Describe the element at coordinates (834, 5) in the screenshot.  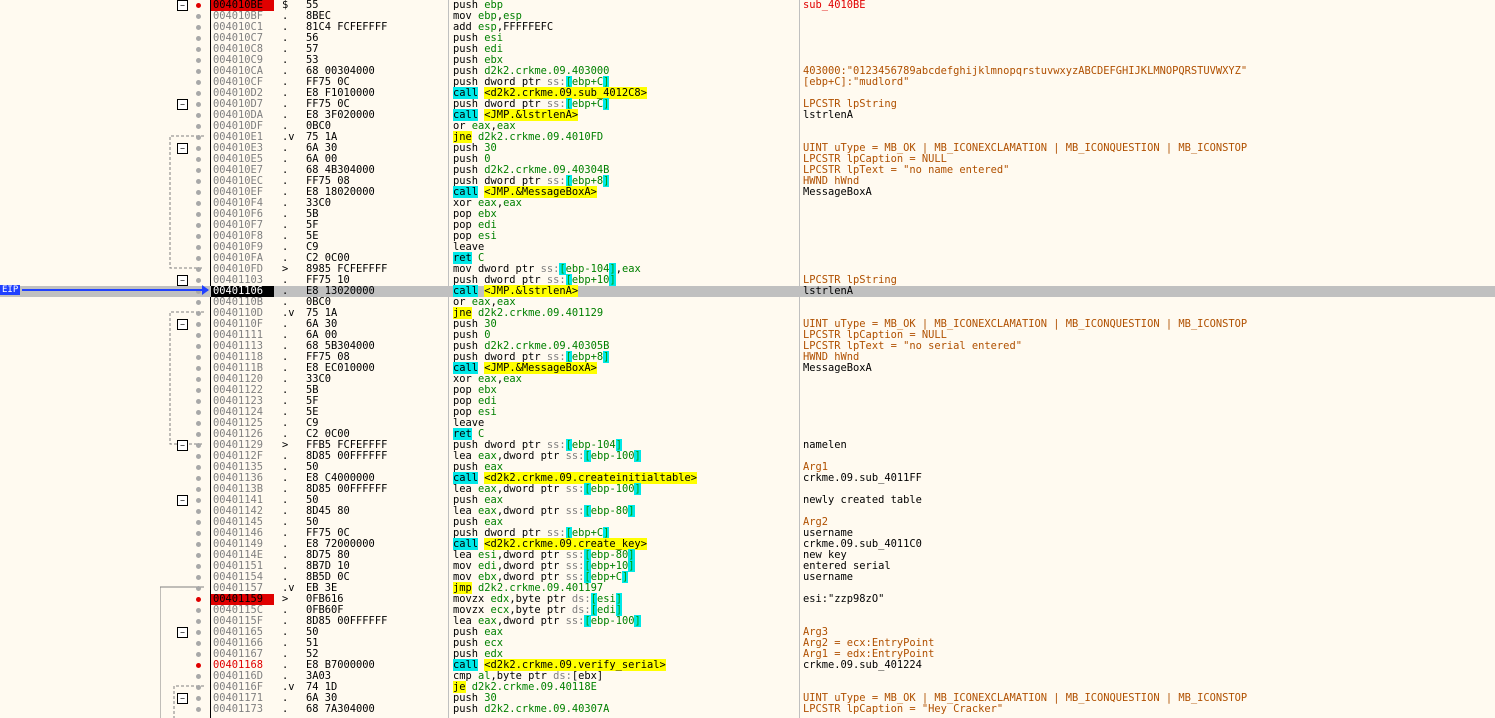
I see `comment: sub_4010BE` at that location.